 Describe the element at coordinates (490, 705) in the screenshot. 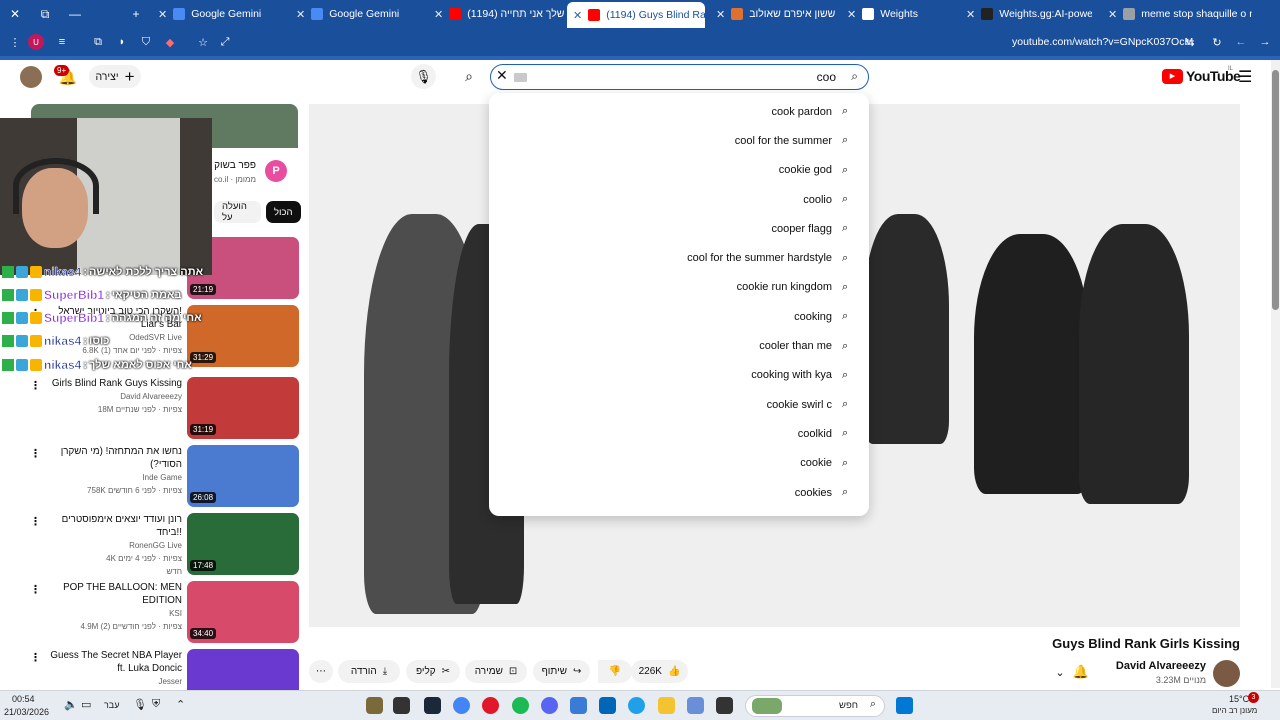

I see `opera-icon` at that location.